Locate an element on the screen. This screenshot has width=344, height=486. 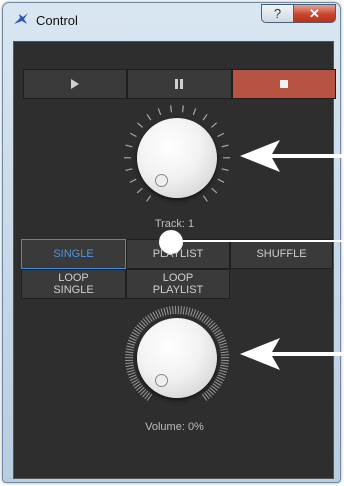
play-icon is located at coordinates (75, 84).